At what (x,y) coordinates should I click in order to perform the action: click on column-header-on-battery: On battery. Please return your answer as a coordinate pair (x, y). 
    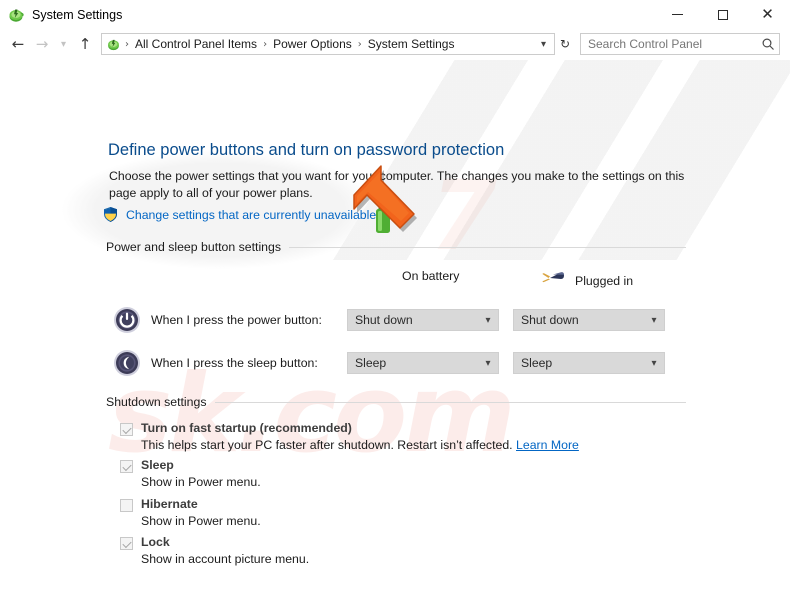
    Looking at the image, I should click on (415, 276).